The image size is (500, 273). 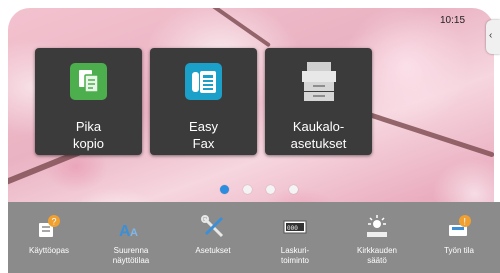 I want to click on tile-tray-settings: Kaukalo-asetukset, so click(x=318, y=101).